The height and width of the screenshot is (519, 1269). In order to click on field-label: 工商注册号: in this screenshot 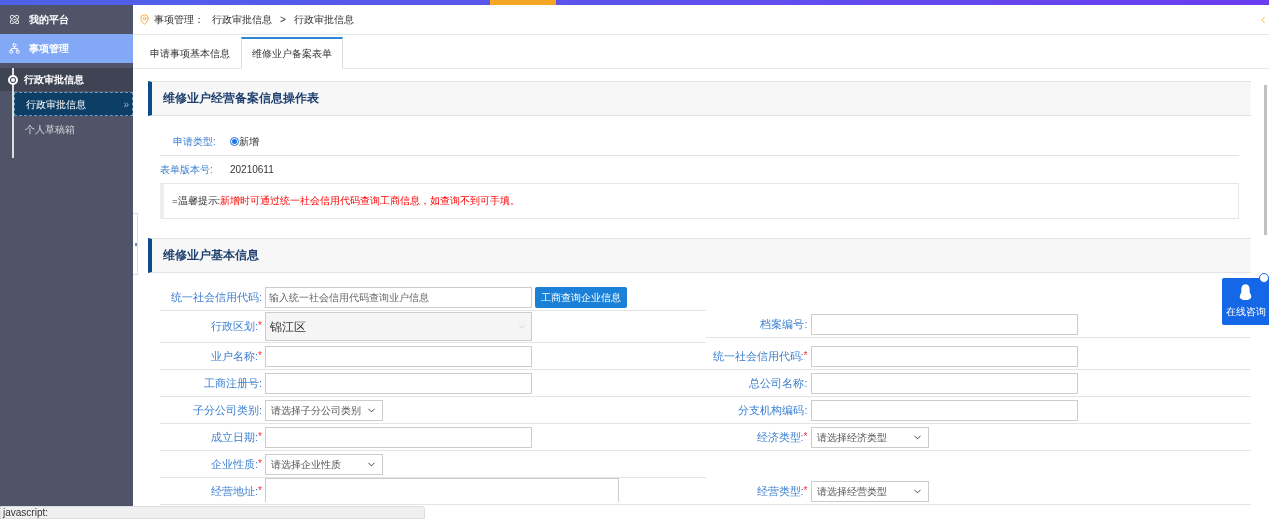, I will do `click(232, 382)`.